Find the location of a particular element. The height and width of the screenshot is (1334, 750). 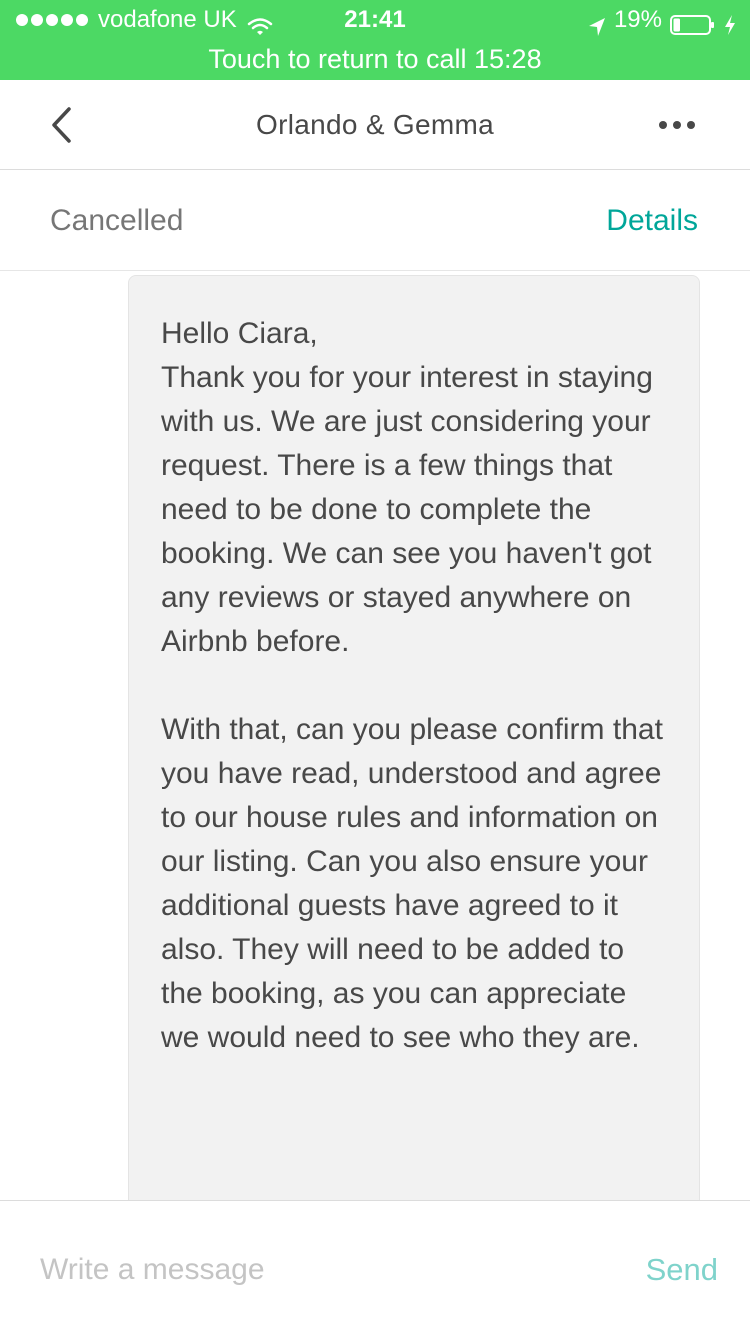

details-link: Details is located at coordinates (652, 220).